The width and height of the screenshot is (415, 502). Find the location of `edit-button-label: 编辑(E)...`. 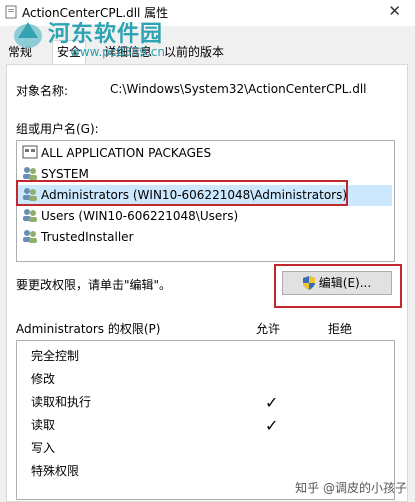

edit-button-label: 编辑(E)... is located at coordinates (345, 283).